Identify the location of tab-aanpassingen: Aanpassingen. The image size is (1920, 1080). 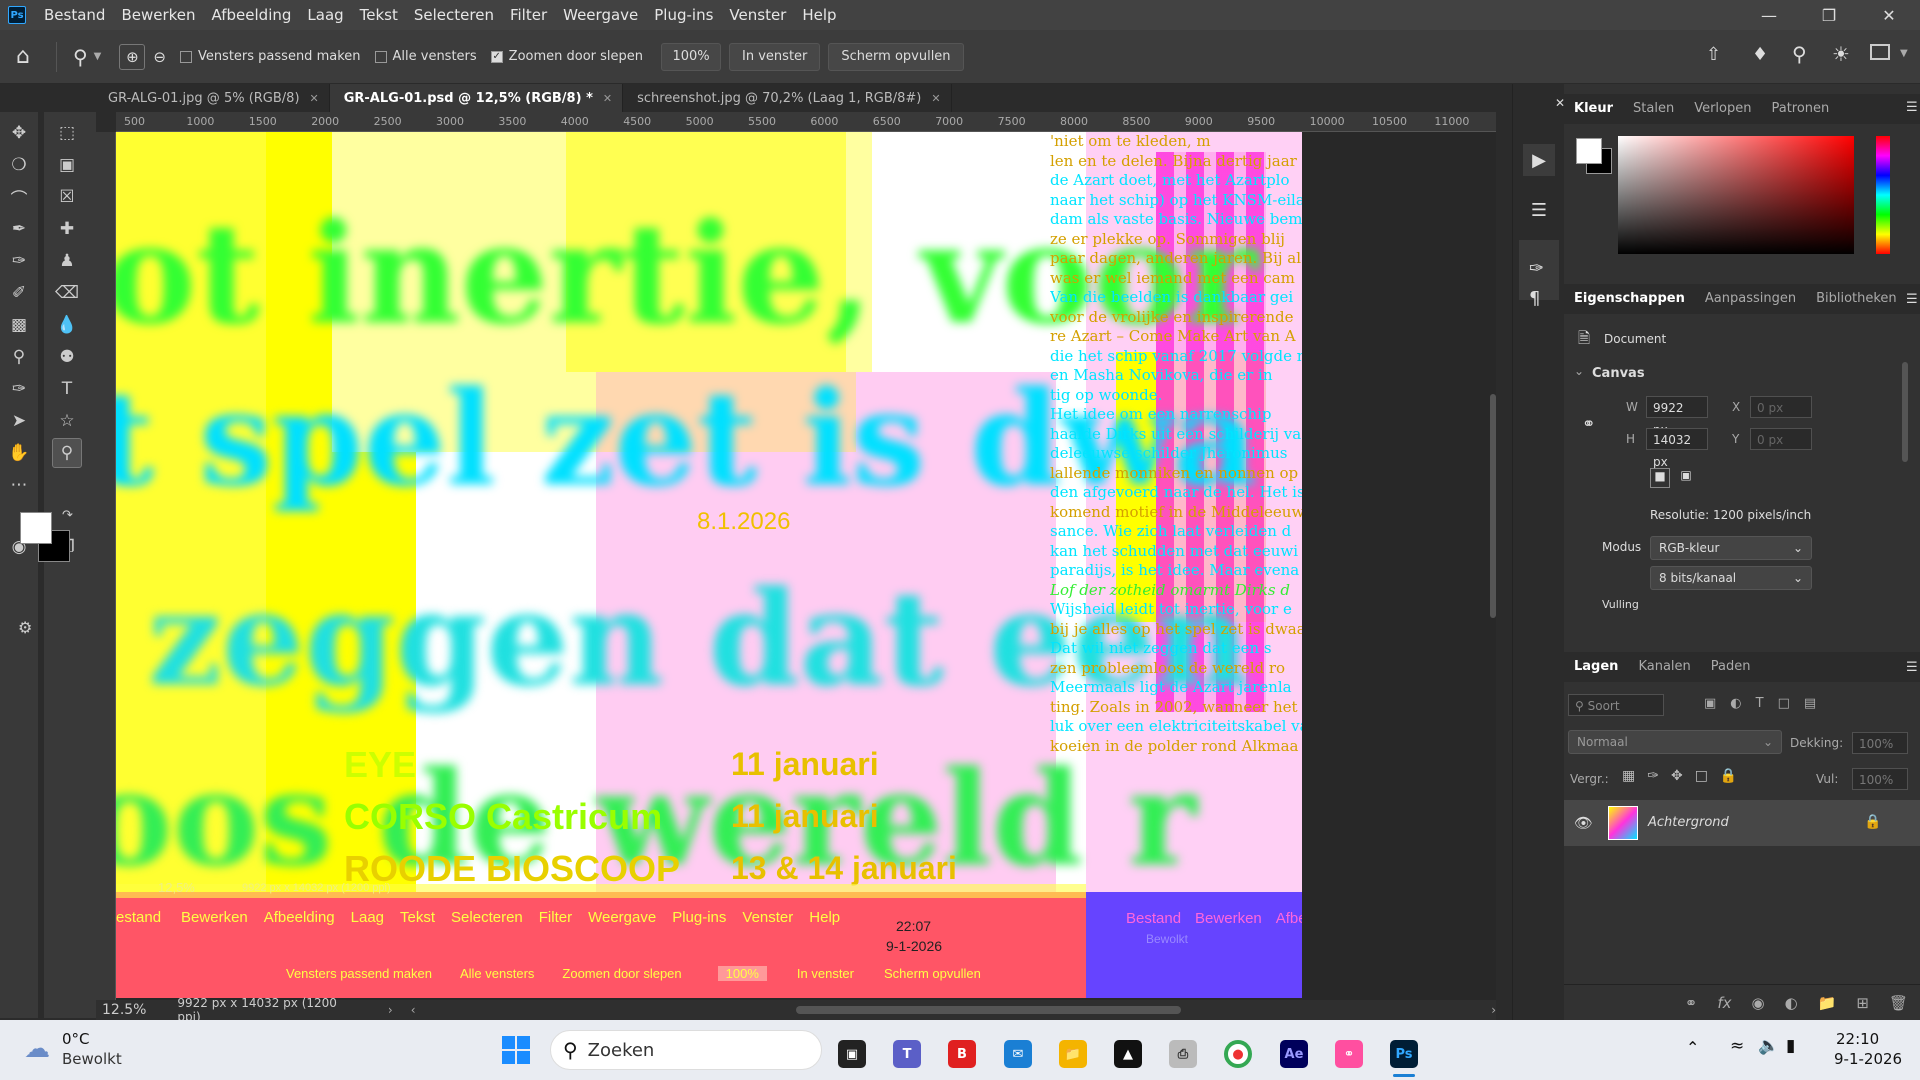
(1750, 299).